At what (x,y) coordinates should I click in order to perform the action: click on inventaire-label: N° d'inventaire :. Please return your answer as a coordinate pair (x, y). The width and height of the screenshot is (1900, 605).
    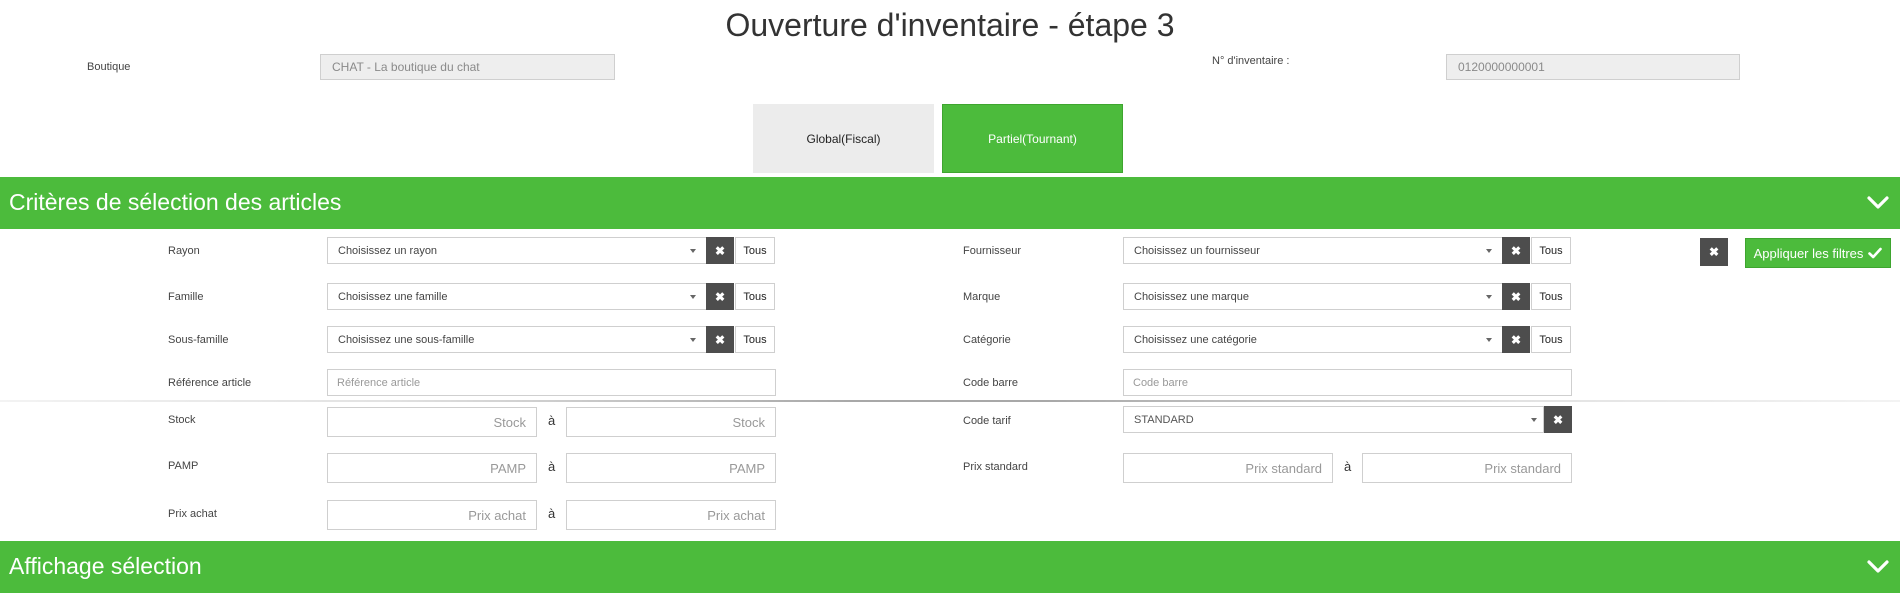
    Looking at the image, I should click on (1251, 61).